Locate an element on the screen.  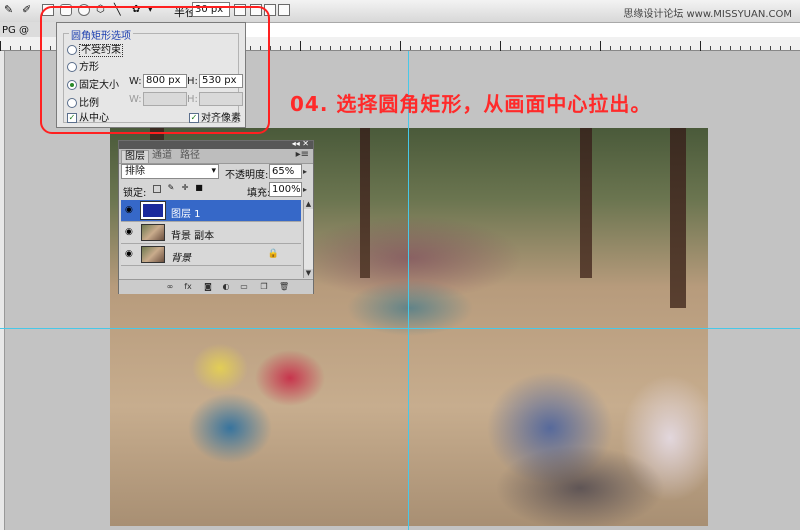
step-caption: 04. 选择圆角矩形，从画面中心拉出。 is located at coordinates (471, 104).